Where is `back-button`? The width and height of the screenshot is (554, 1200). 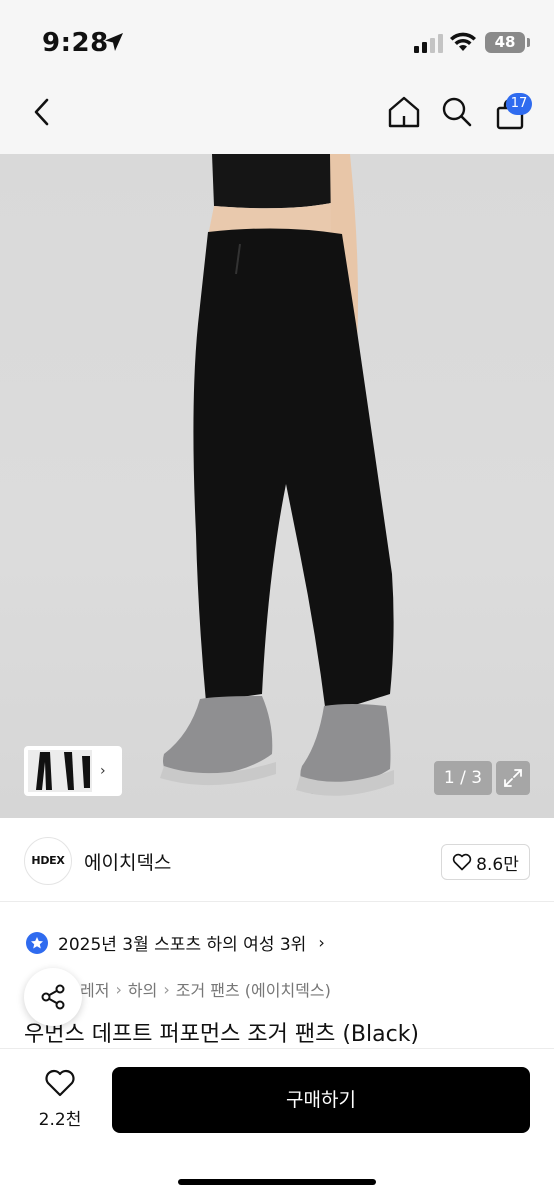
back-button is located at coordinates (42, 112).